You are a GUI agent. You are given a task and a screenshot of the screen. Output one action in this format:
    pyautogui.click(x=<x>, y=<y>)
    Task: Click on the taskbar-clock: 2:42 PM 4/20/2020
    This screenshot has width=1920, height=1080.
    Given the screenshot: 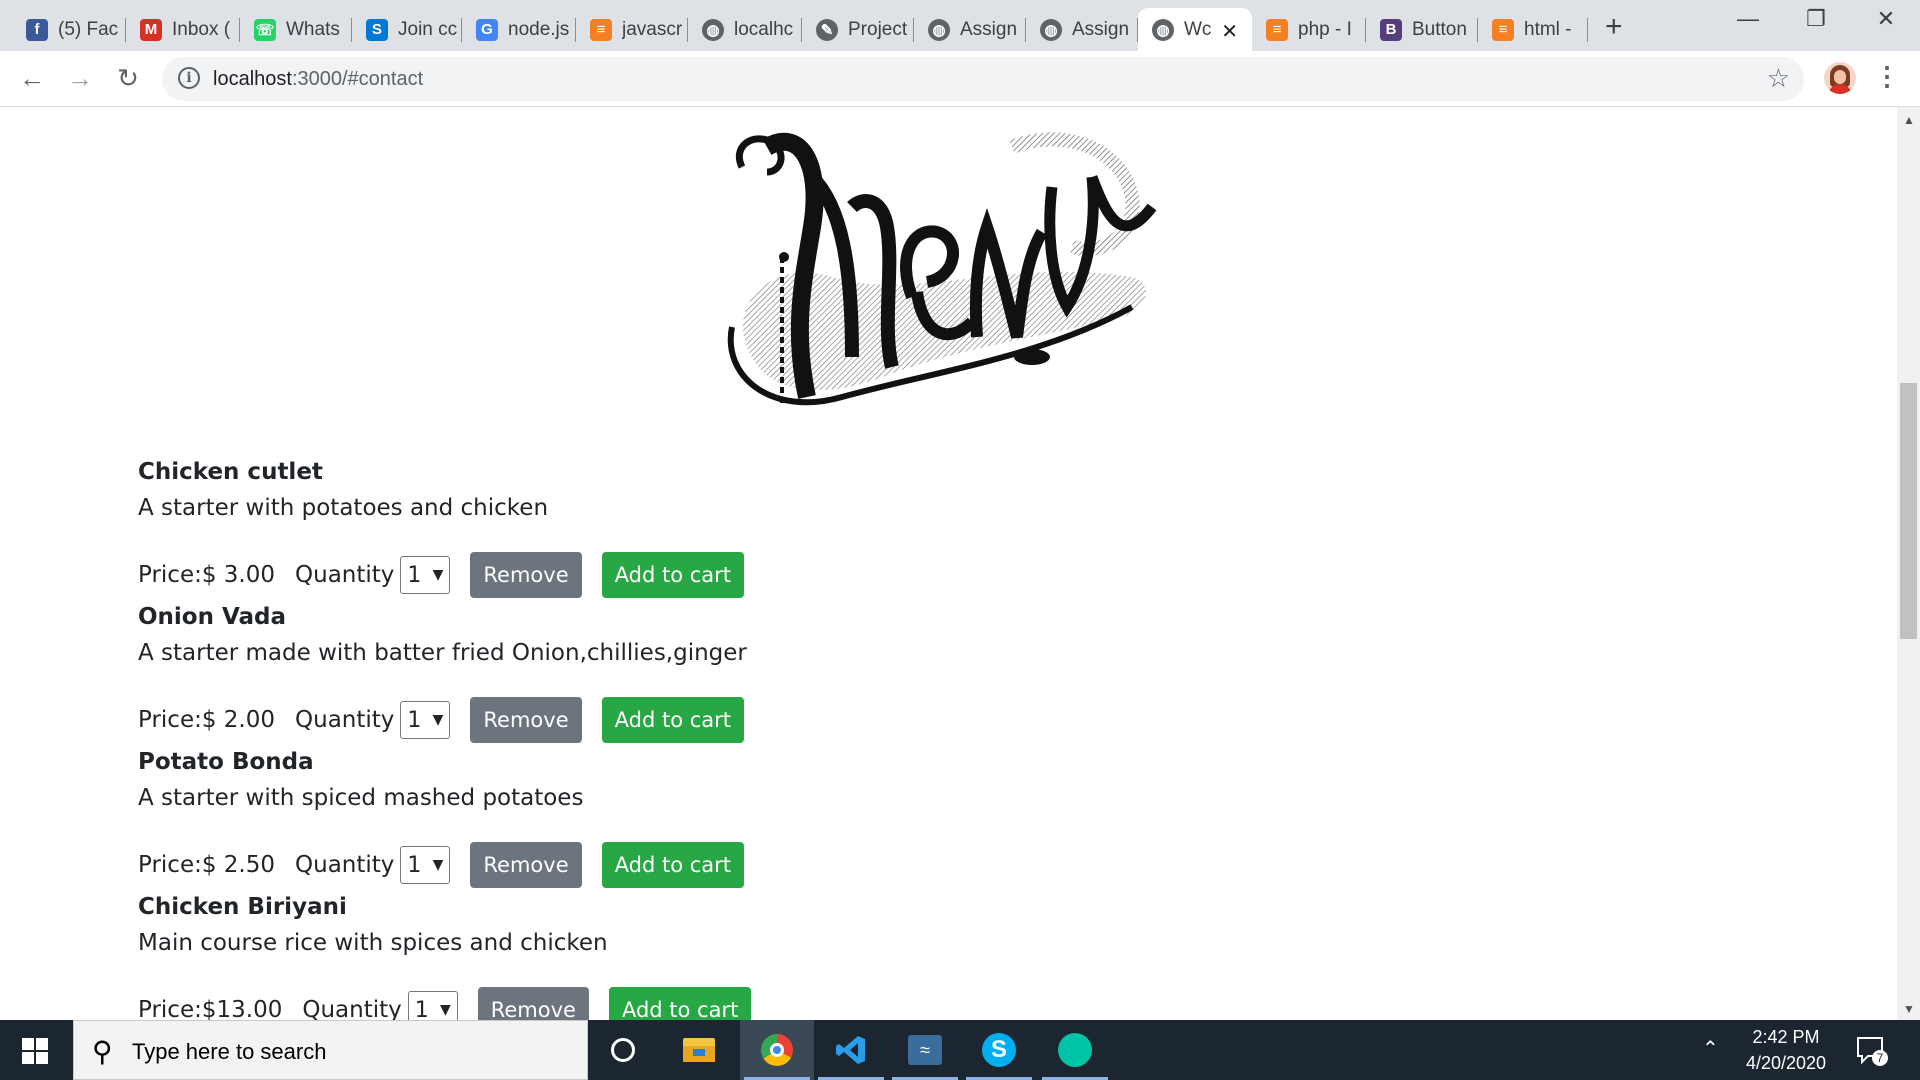 What is the action you would take?
    pyautogui.click(x=1786, y=1050)
    